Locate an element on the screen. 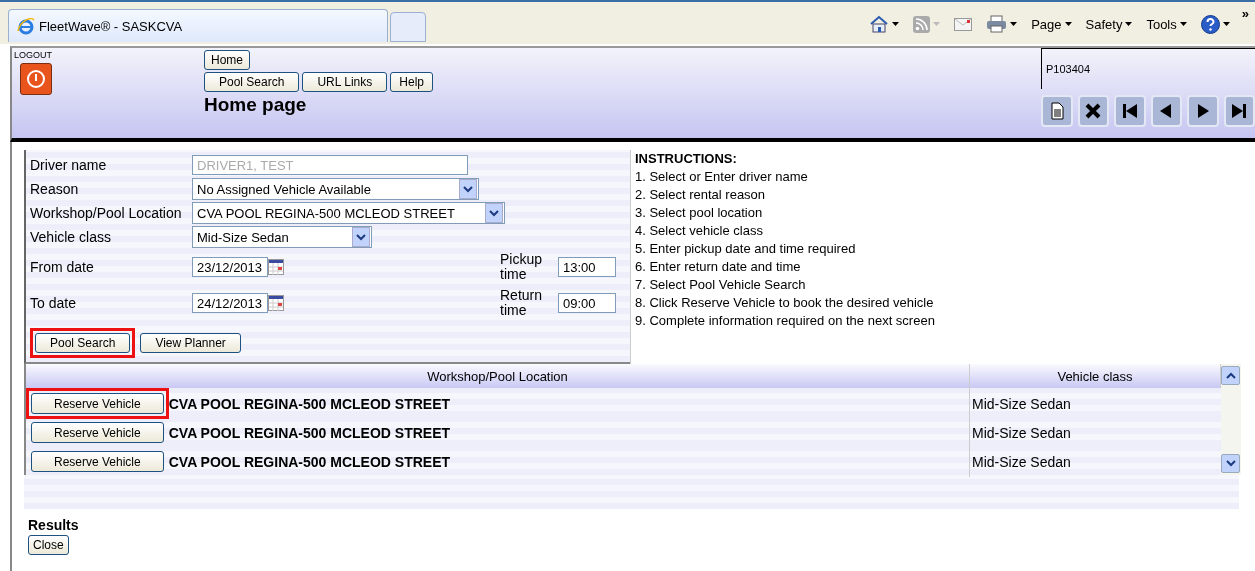  menu-button: Page is located at coordinates (1051, 24).